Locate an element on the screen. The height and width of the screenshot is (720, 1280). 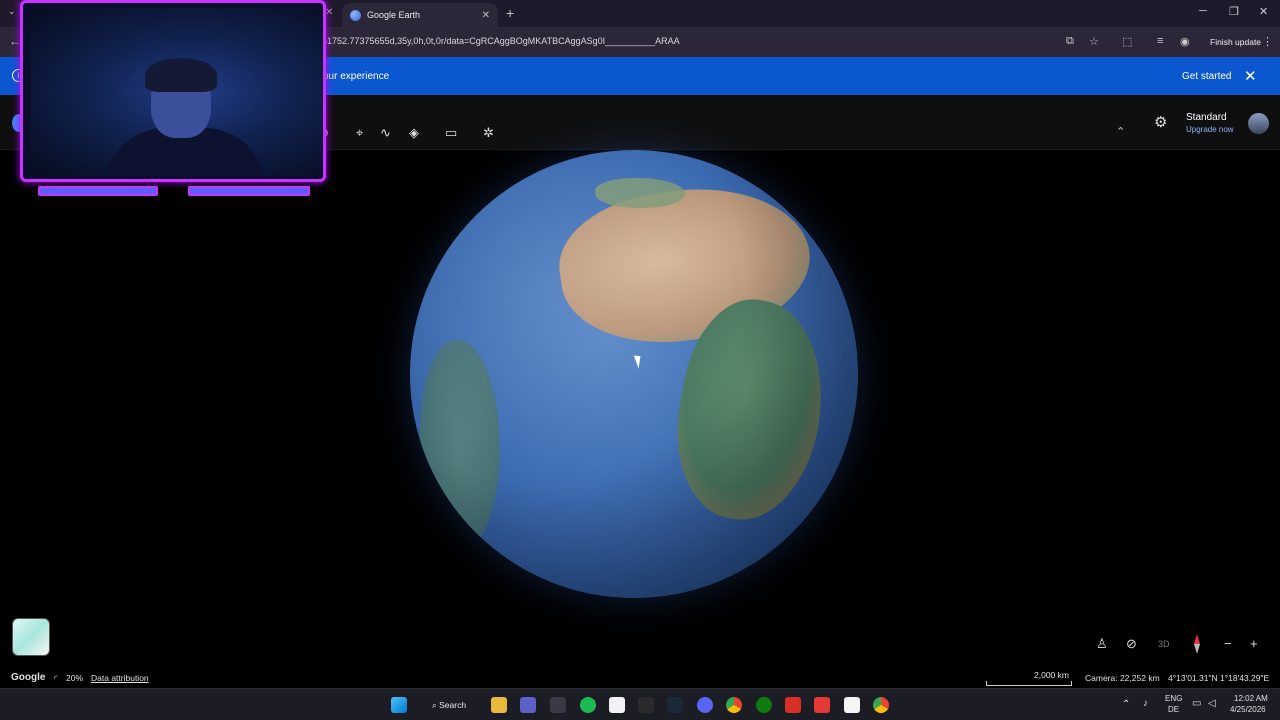
satellite-icon: ✲ is located at coordinates (488, 133).